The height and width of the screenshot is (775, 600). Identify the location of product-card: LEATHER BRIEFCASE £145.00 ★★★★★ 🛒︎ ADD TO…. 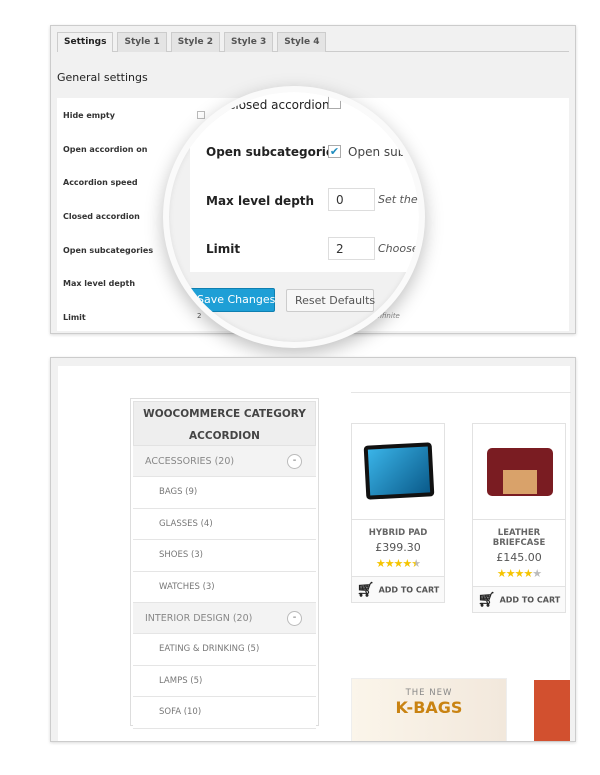
(519, 518).